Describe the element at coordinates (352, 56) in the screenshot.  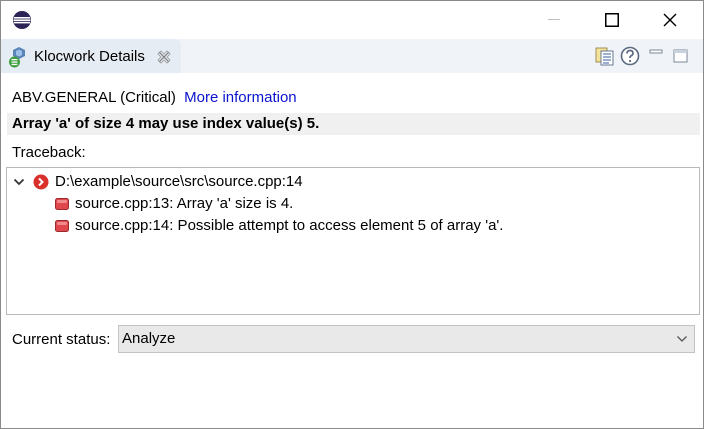
I see `view-tab-strip: Klocwork Details` at that location.